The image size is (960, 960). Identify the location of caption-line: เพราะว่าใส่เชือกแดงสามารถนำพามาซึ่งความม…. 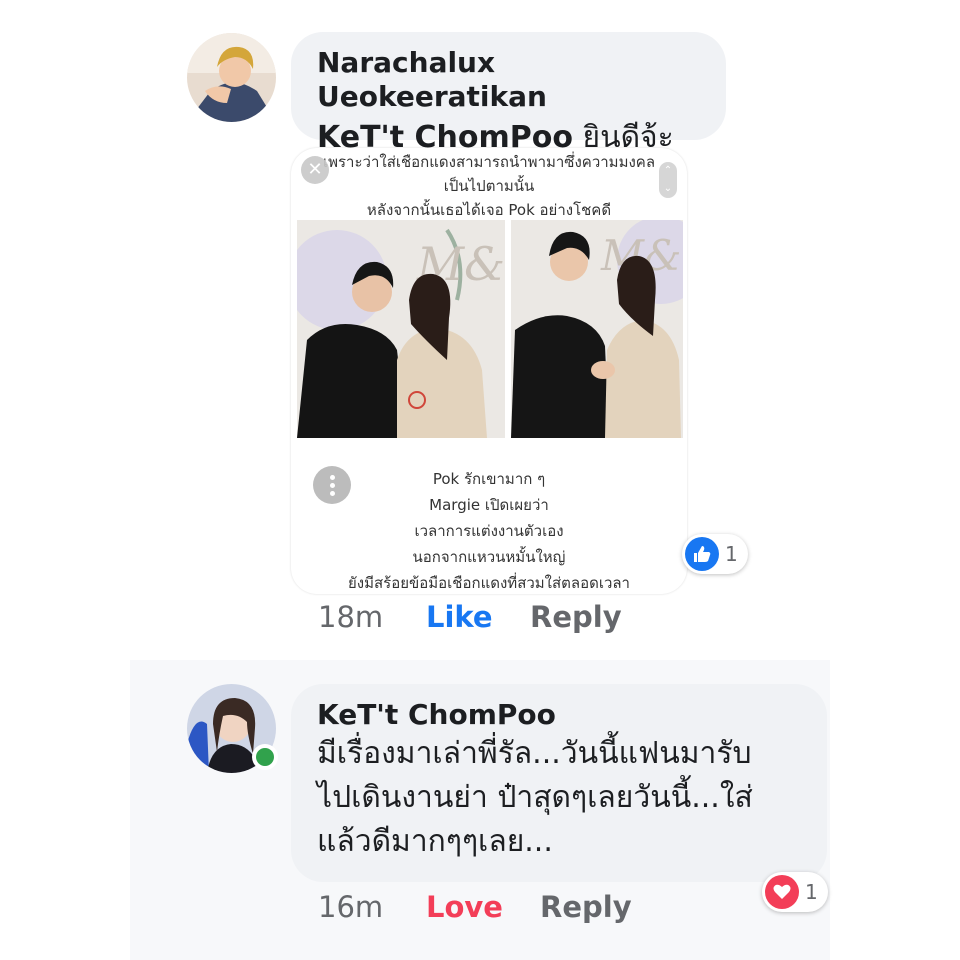
(489, 162).